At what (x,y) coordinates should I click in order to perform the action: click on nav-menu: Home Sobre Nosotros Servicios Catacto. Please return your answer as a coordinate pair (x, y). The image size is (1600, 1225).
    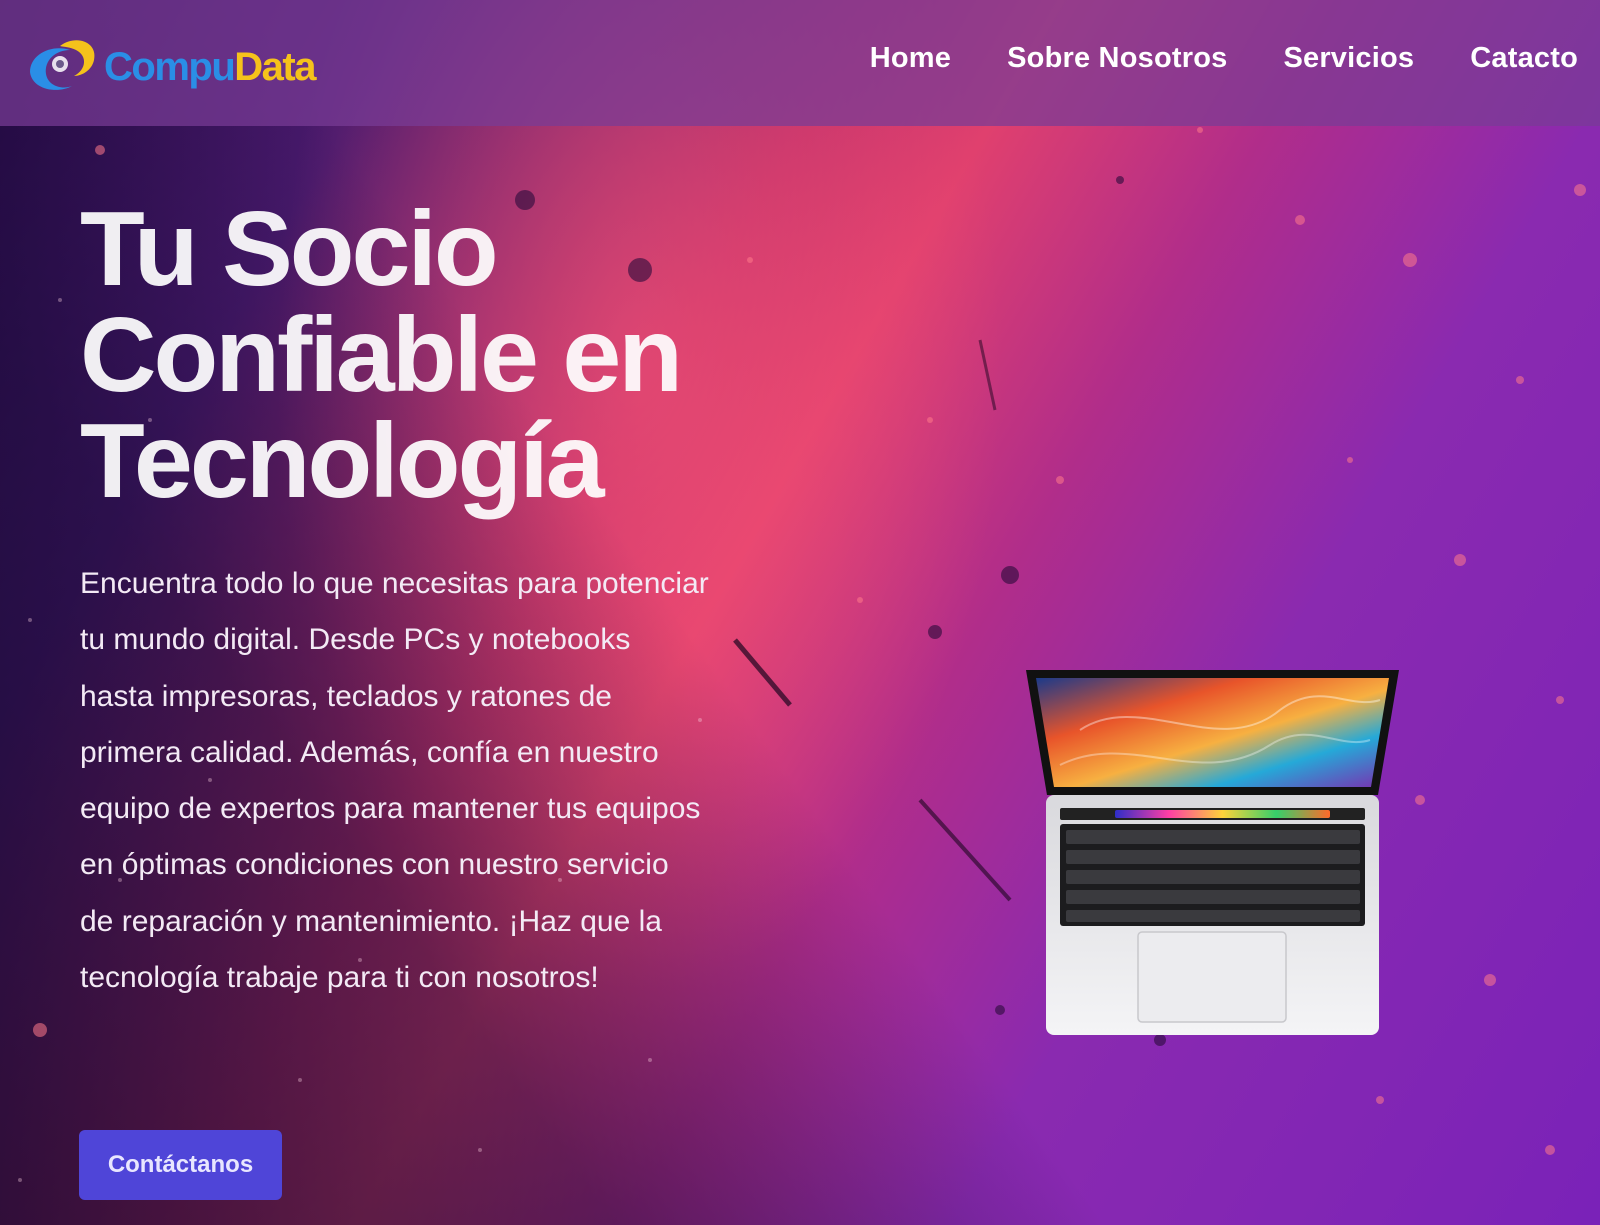
    Looking at the image, I should click on (1224, 58).